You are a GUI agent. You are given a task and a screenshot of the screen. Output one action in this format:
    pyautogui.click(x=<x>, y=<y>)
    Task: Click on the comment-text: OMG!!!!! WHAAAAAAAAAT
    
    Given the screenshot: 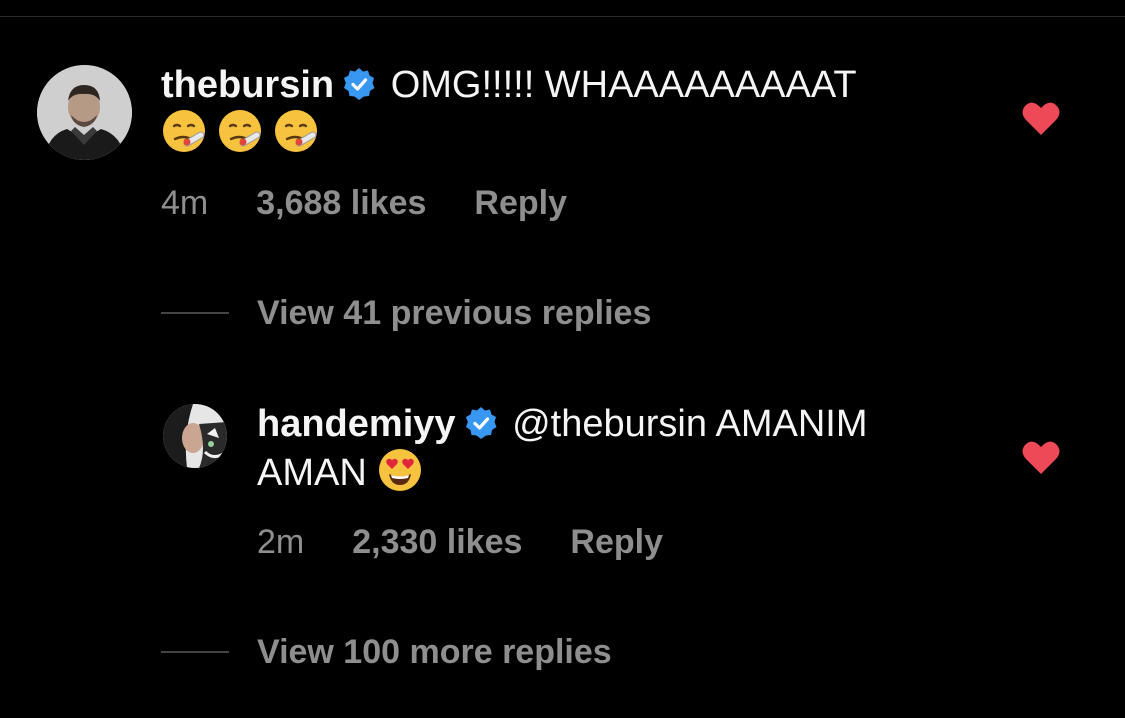 What is the action you would take?
    pyautogui.click(x=623, y=85)
    